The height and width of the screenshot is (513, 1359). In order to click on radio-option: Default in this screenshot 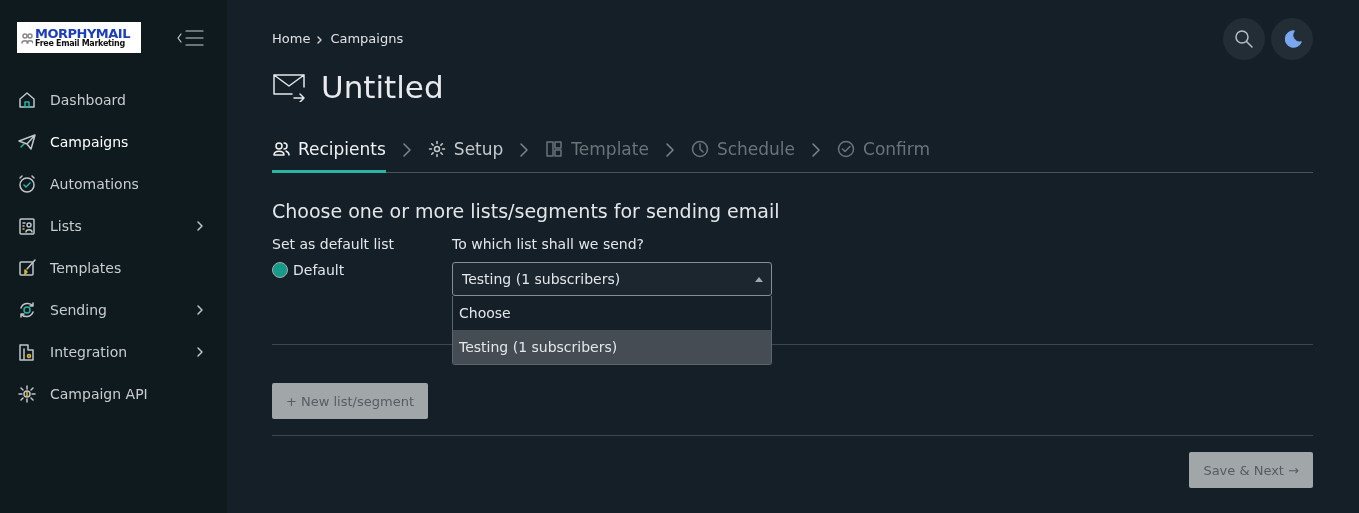, I will do `click(334, 270)`.